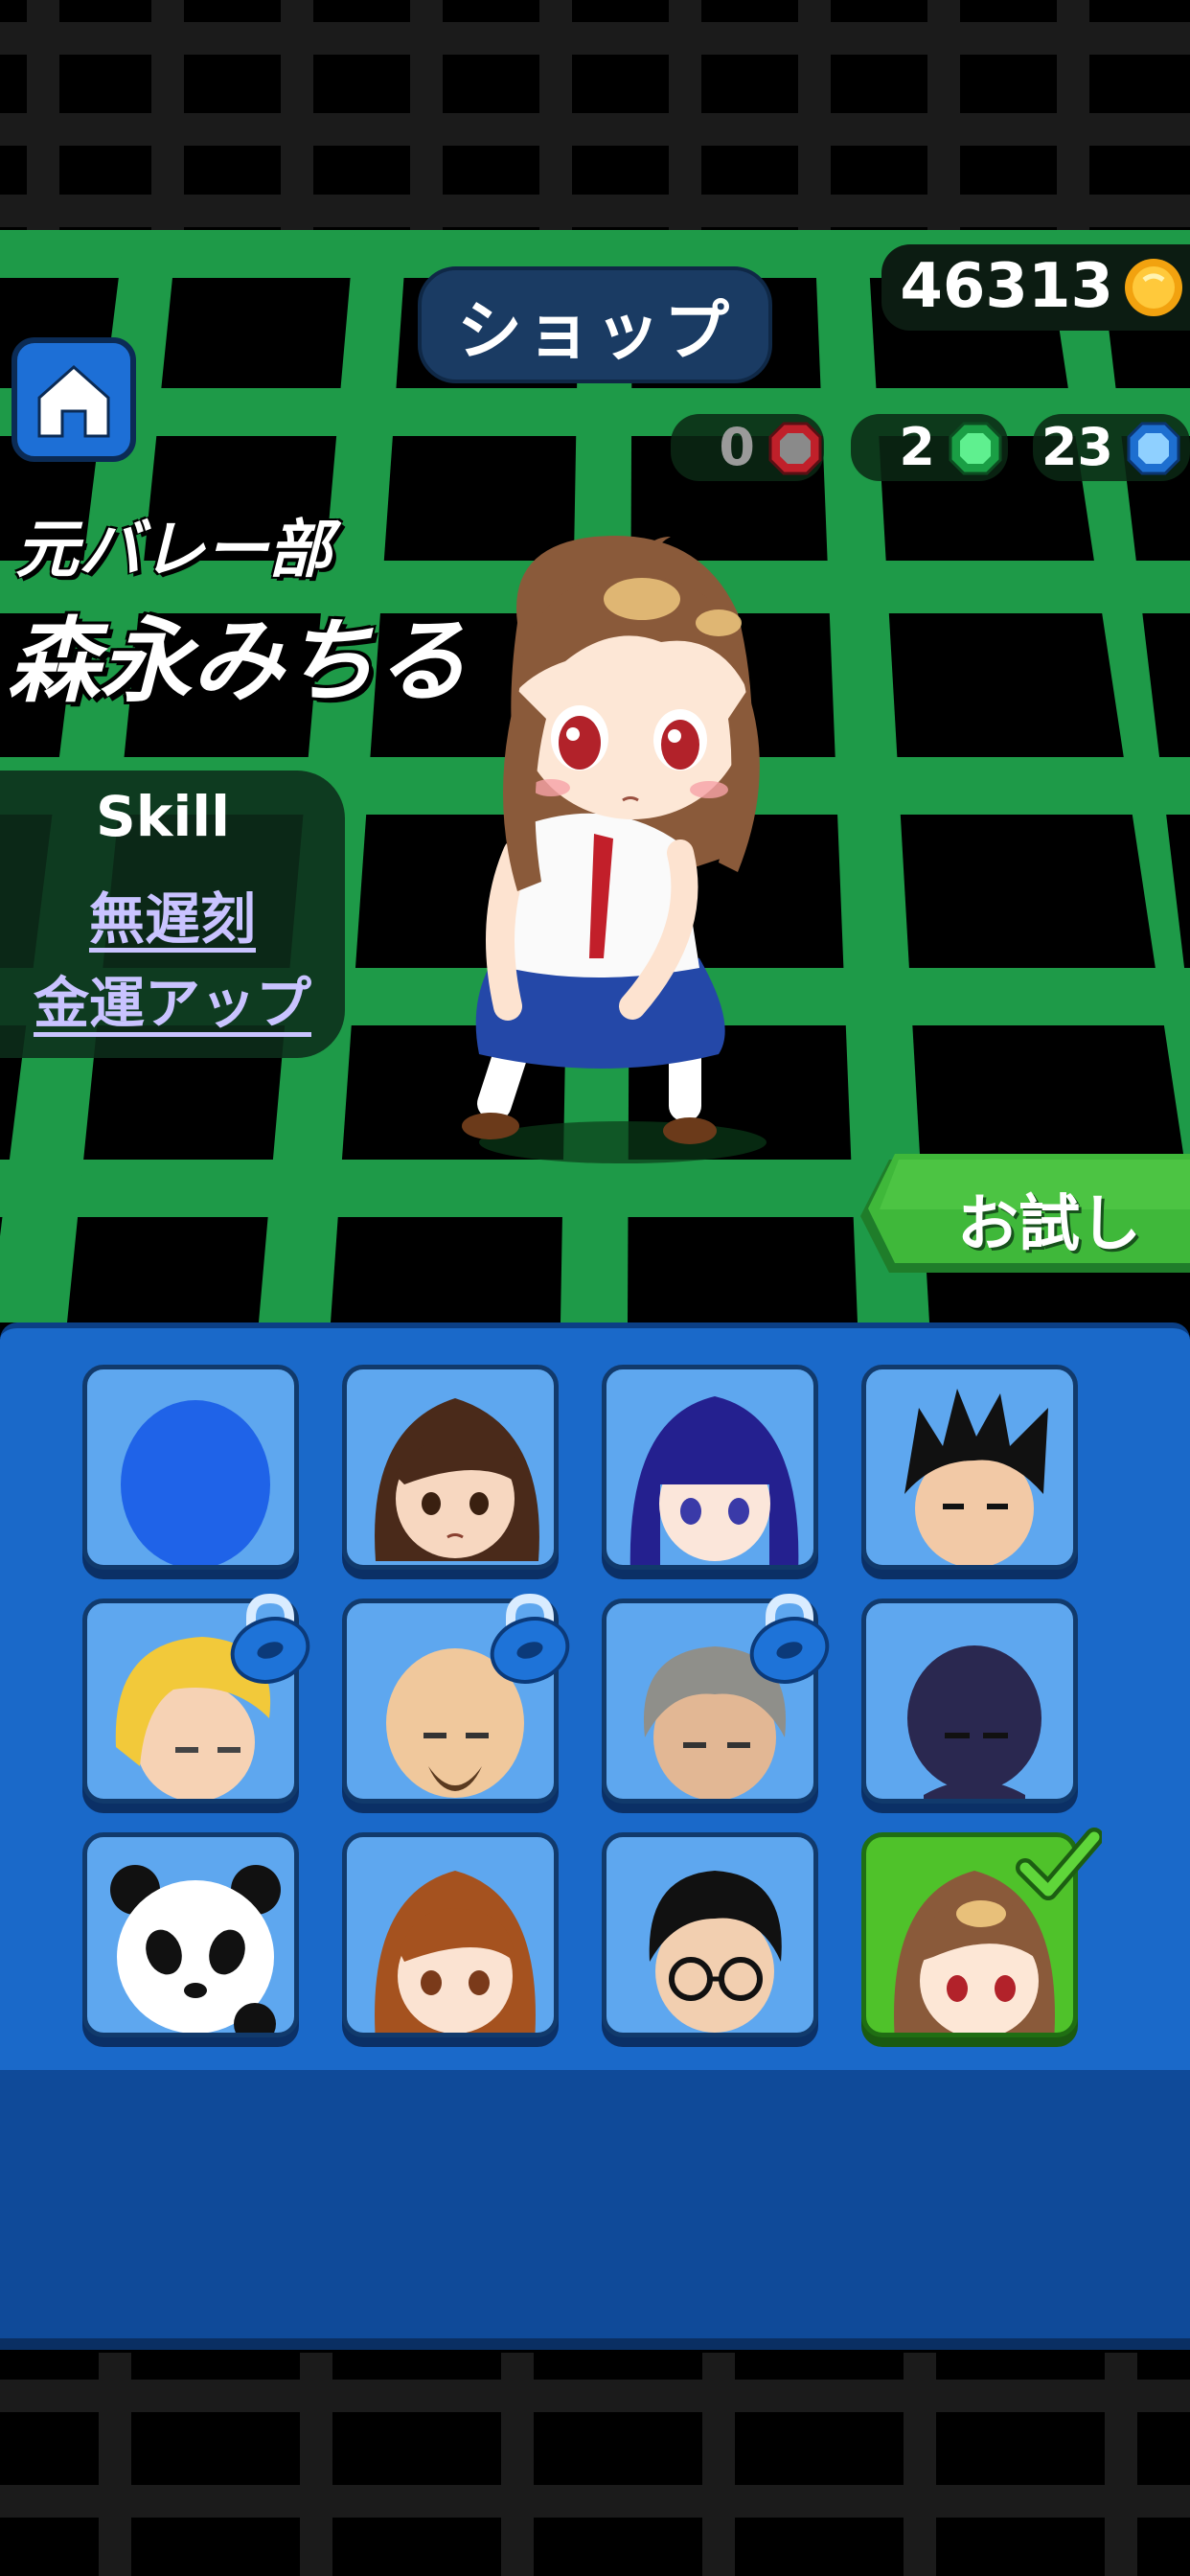 Image resolution: width=1190 pixels, height=2576 pixels. Describe the element at coordinates (163, 816) in the screenshot. I see `skill-title: Skill` at that location.